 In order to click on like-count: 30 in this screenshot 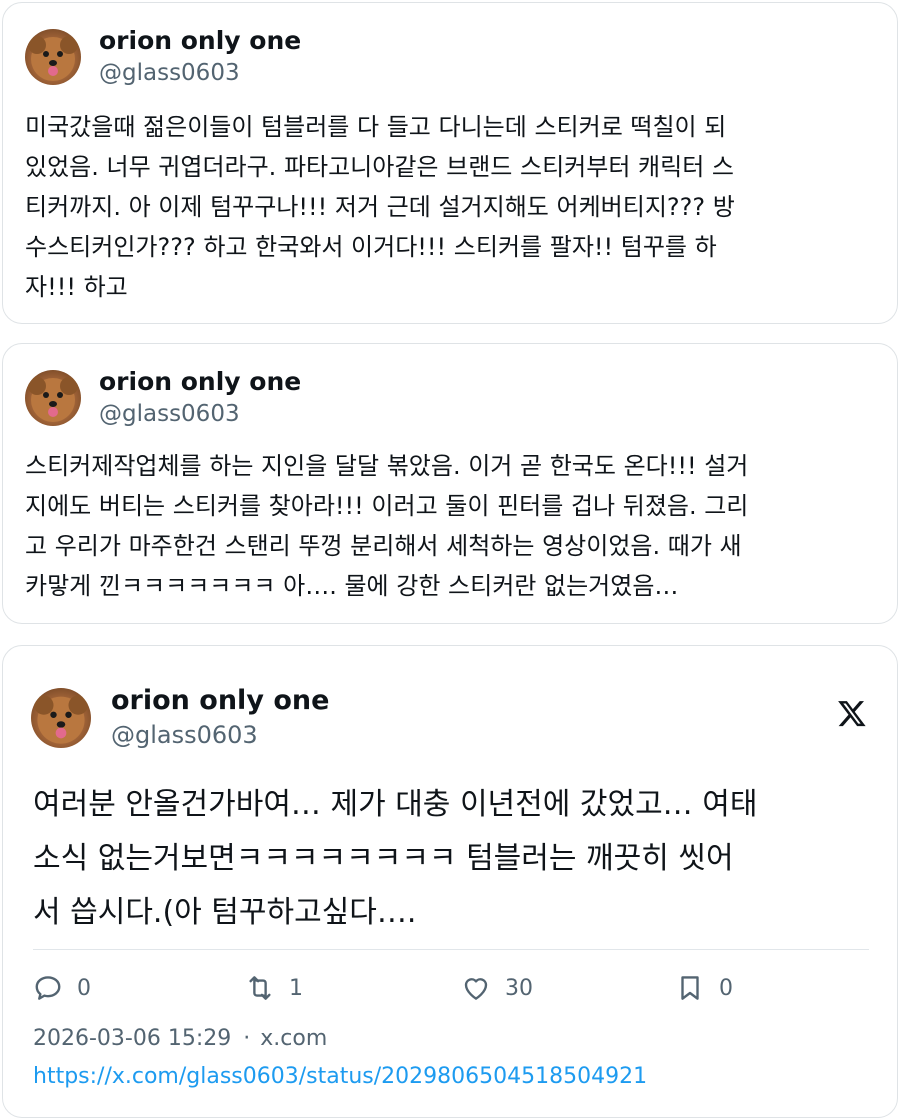, I will do `click(519, 988)`.